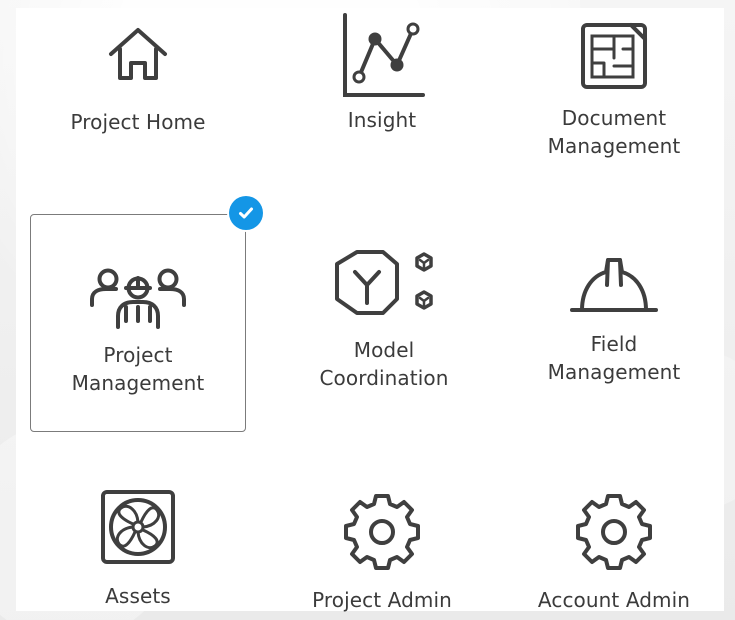 The image size is (735, 620). I want to click on floor-plan-icon, so click(614, 56).